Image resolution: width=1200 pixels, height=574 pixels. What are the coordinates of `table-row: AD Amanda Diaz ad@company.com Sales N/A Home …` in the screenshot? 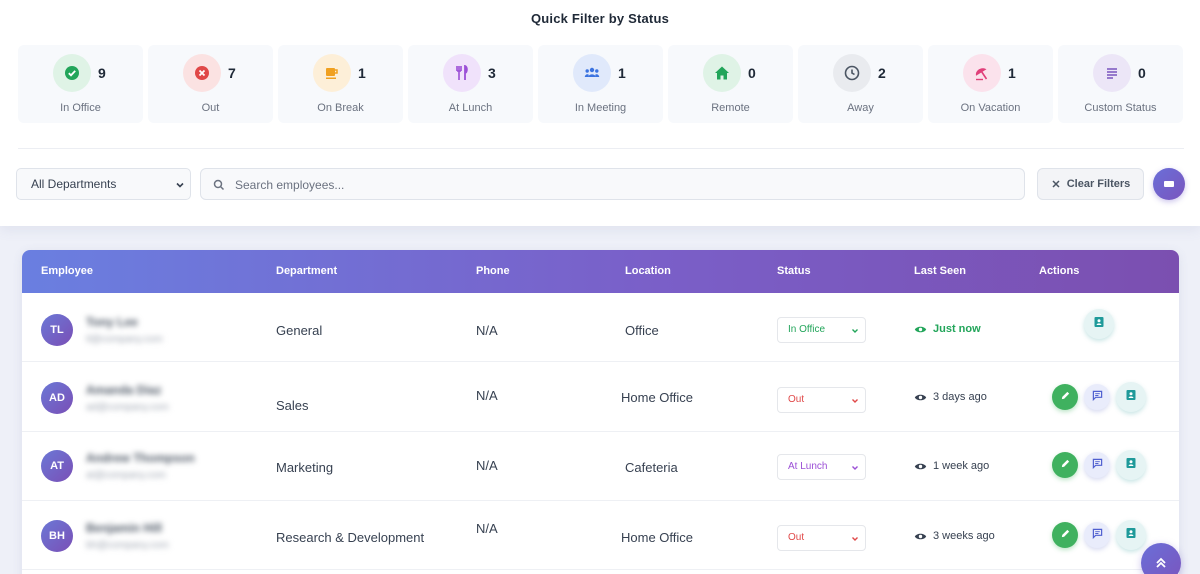 It's located at (600, 397).